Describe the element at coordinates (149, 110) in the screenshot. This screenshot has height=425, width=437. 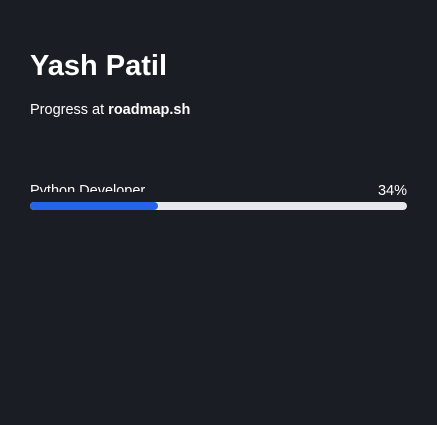
I see `site-name: roadmap.sh` at that location.